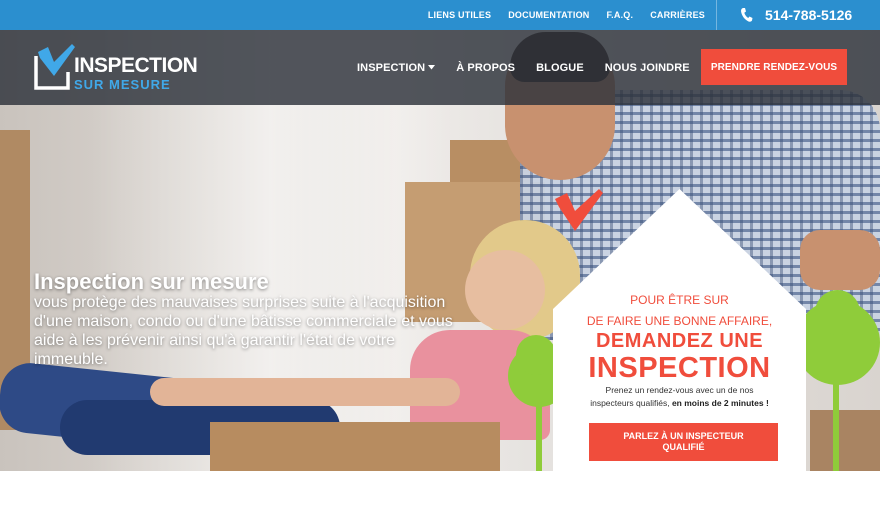  I want to click on nav-item-inspection: INSPECTION, so click(396, 67).